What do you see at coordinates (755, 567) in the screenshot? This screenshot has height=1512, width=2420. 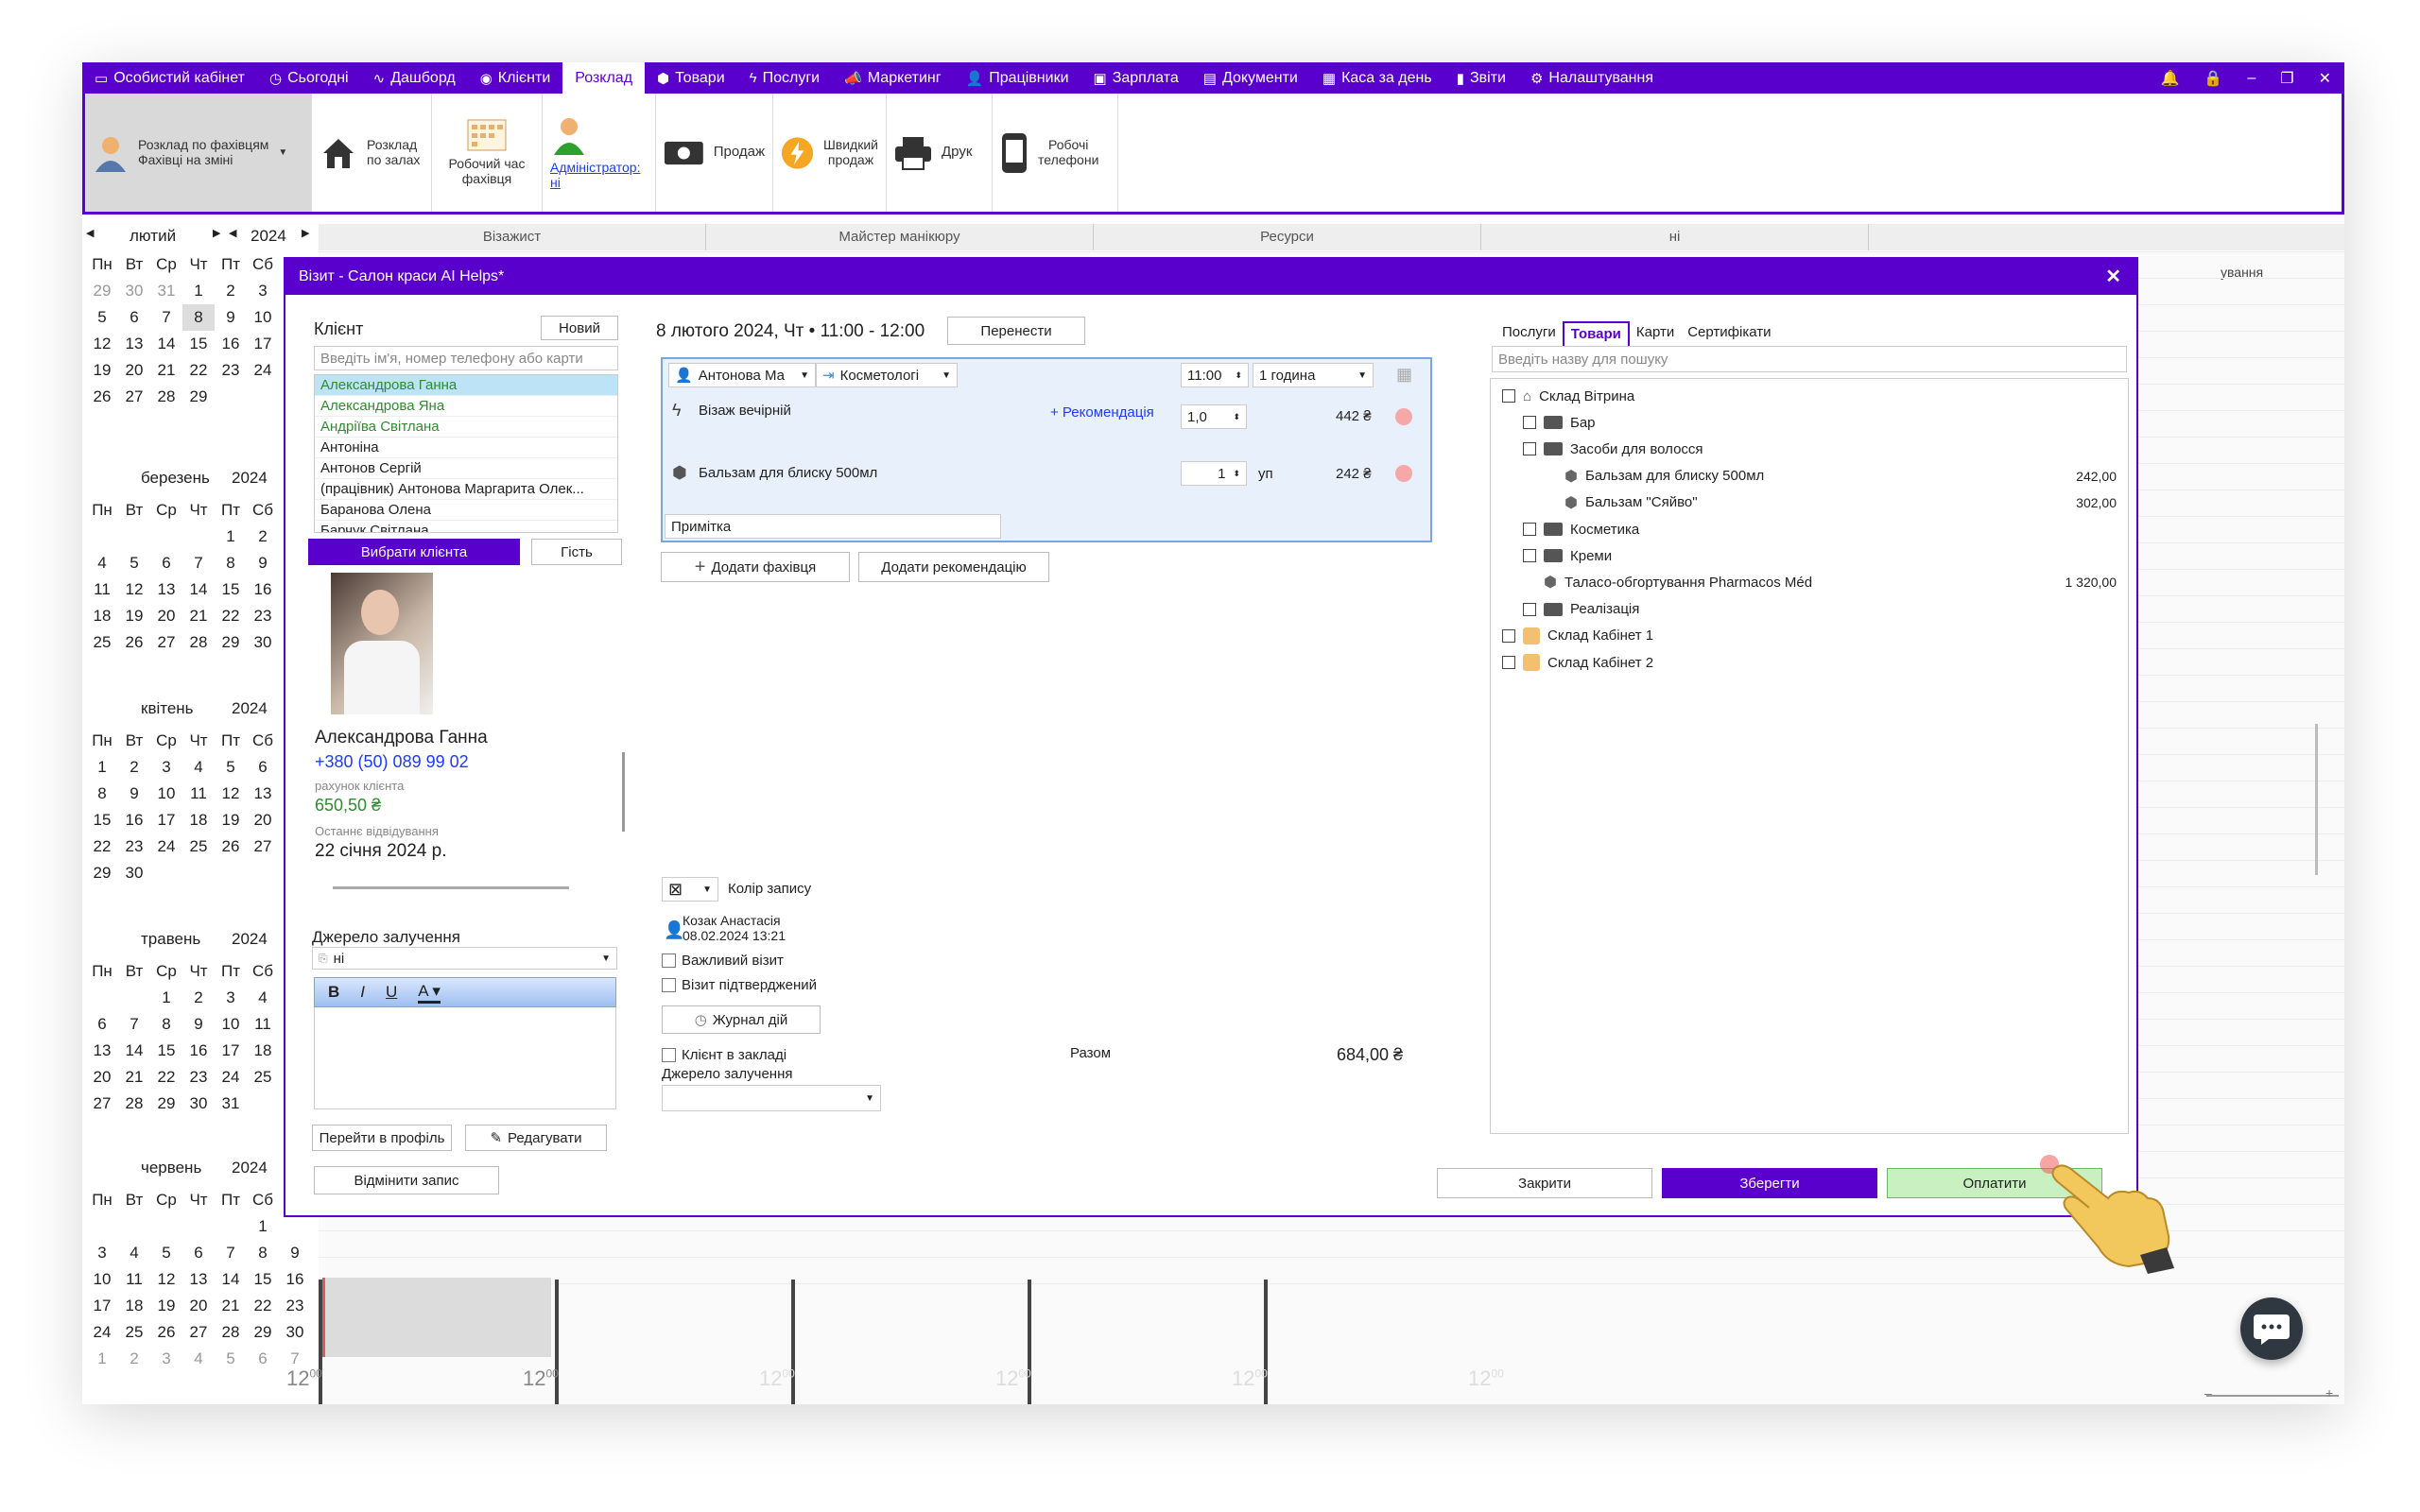 I see `add-specialist-button: + Додати фахівця` at bounding box center [755, 567].